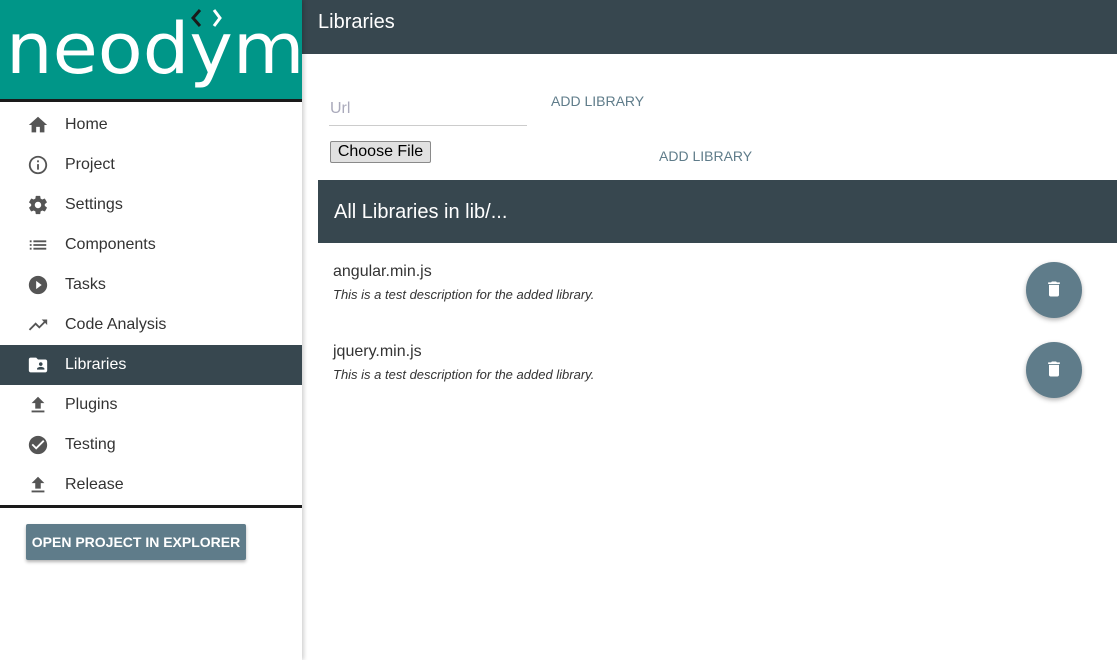 The image size is (1117, 660). I want to click on neodym-logo: neodym, so click(151, 51).